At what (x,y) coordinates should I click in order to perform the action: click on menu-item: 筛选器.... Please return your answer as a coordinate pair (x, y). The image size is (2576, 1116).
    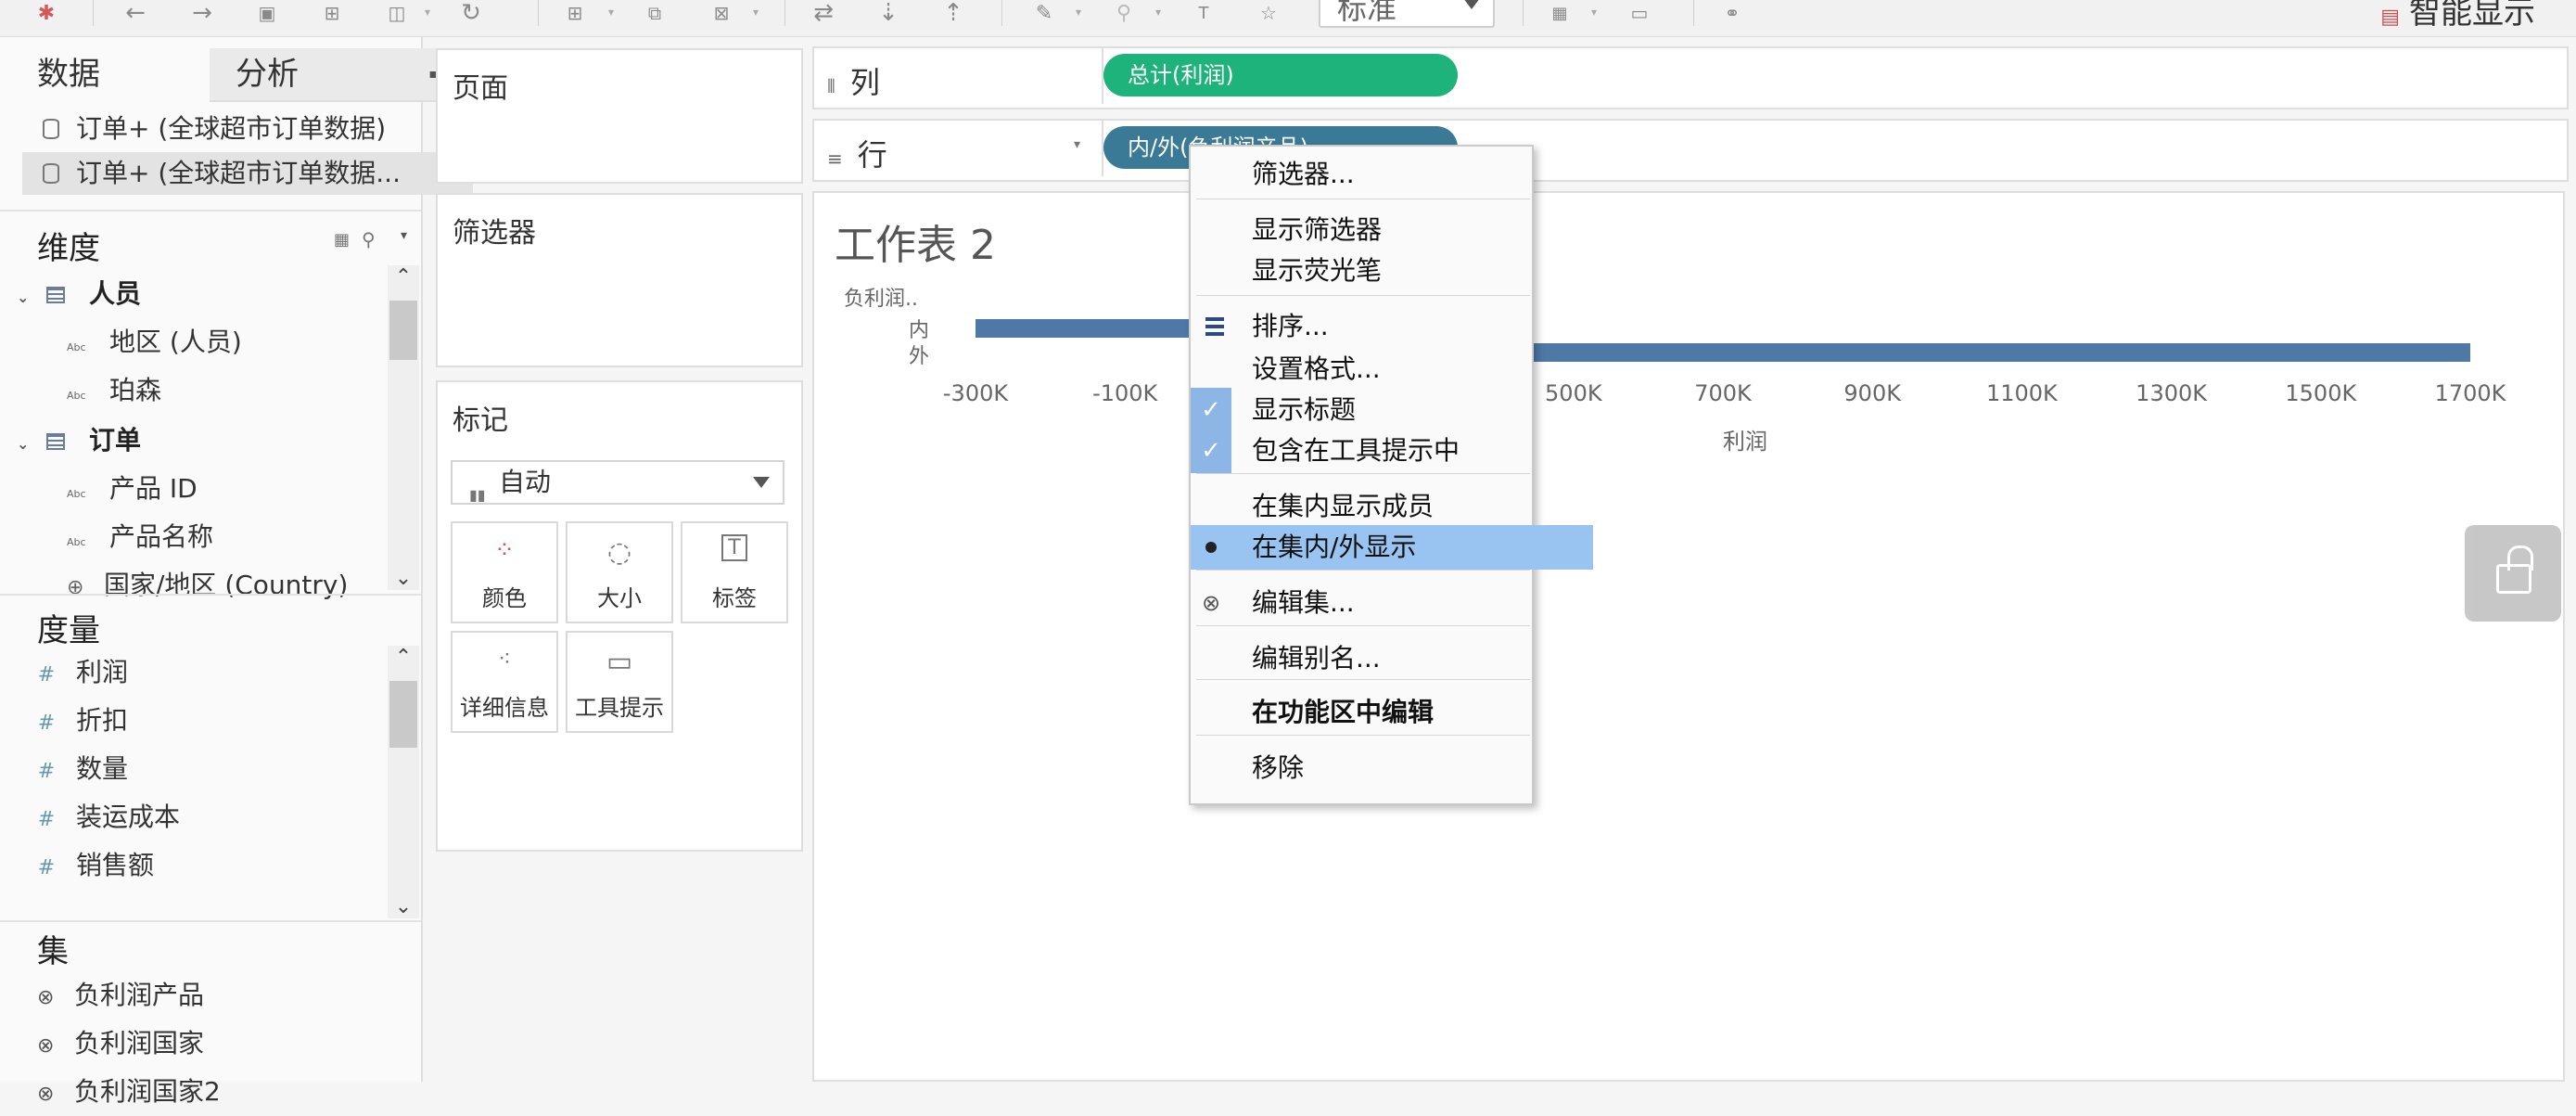
    Looking at the image, I should click on (1392, 174).